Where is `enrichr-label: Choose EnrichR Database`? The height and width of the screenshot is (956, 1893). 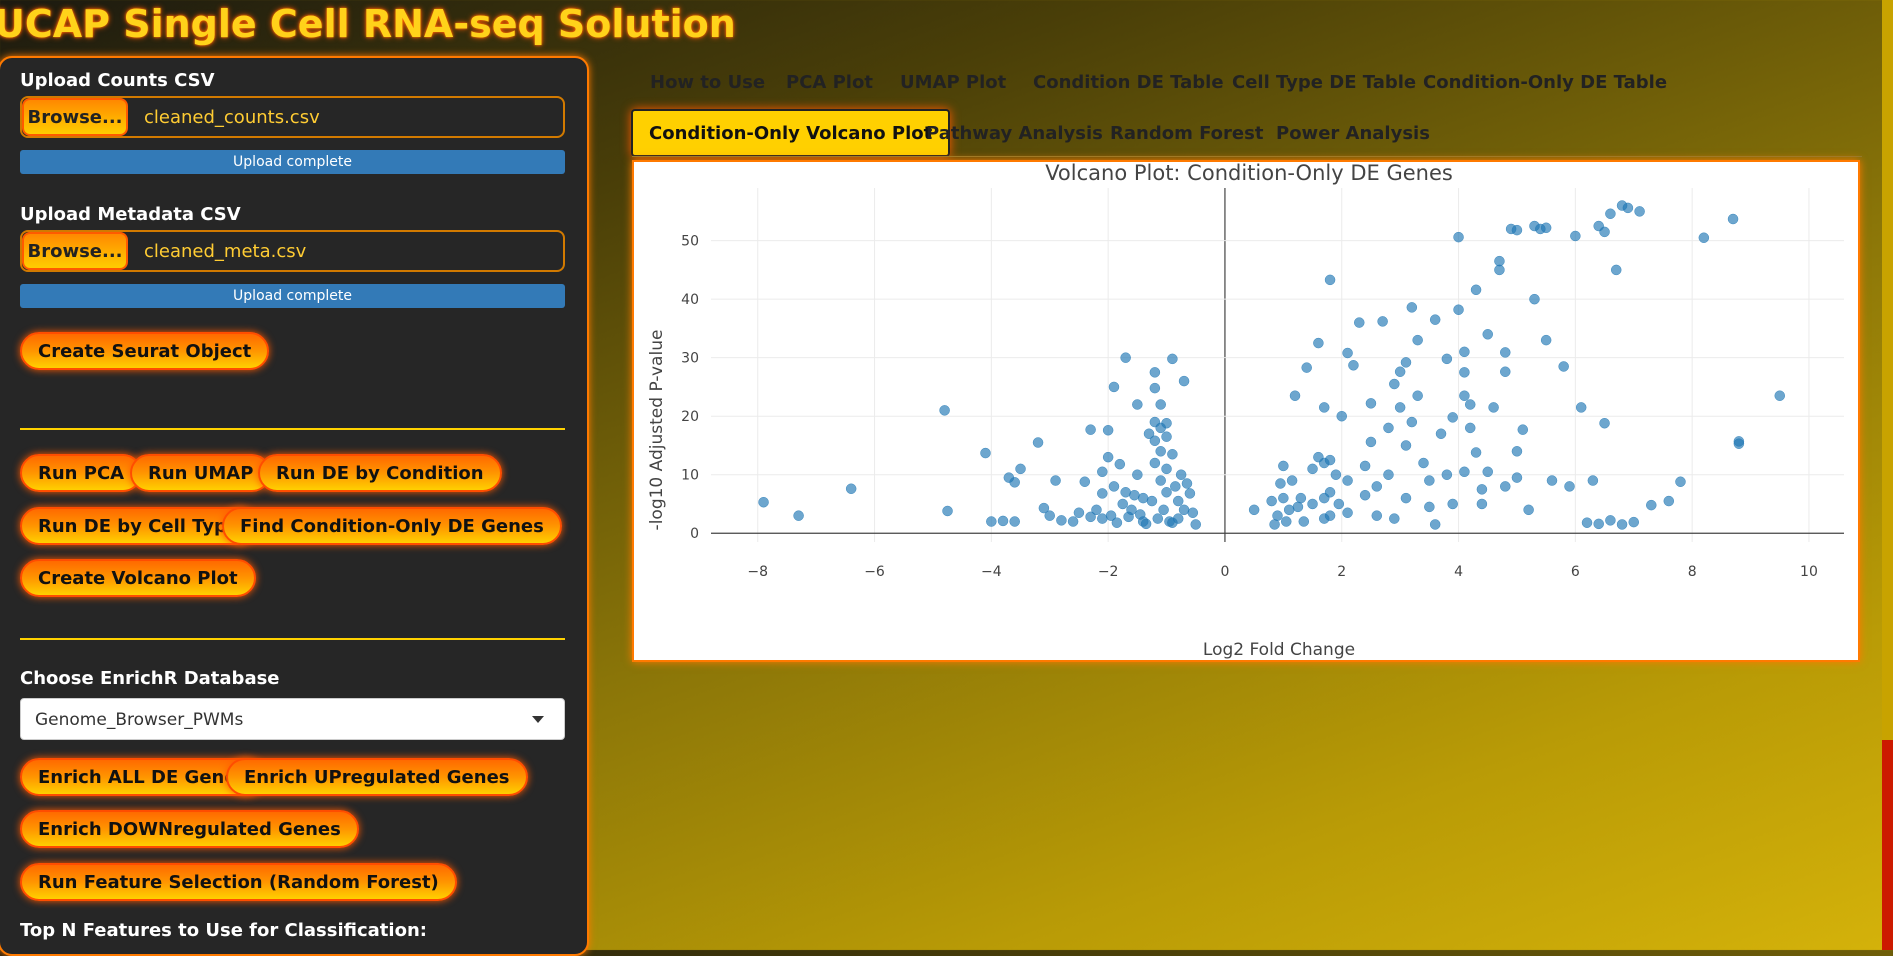 enrichr-label: Choose EnrichR Database is located at coordinates (150, 678).